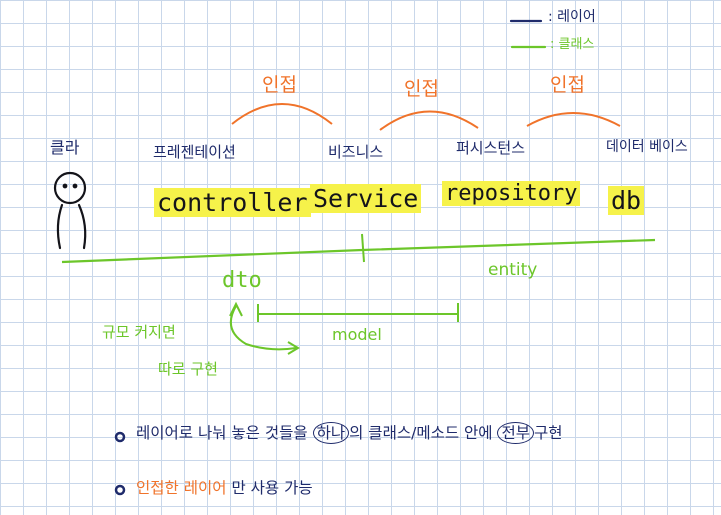 The height and width of the screenshot is (515, 721). Describe the element at coordinates (205, 488) in the screenshot. I see `bullet-2-layer: 레이어` at that location.